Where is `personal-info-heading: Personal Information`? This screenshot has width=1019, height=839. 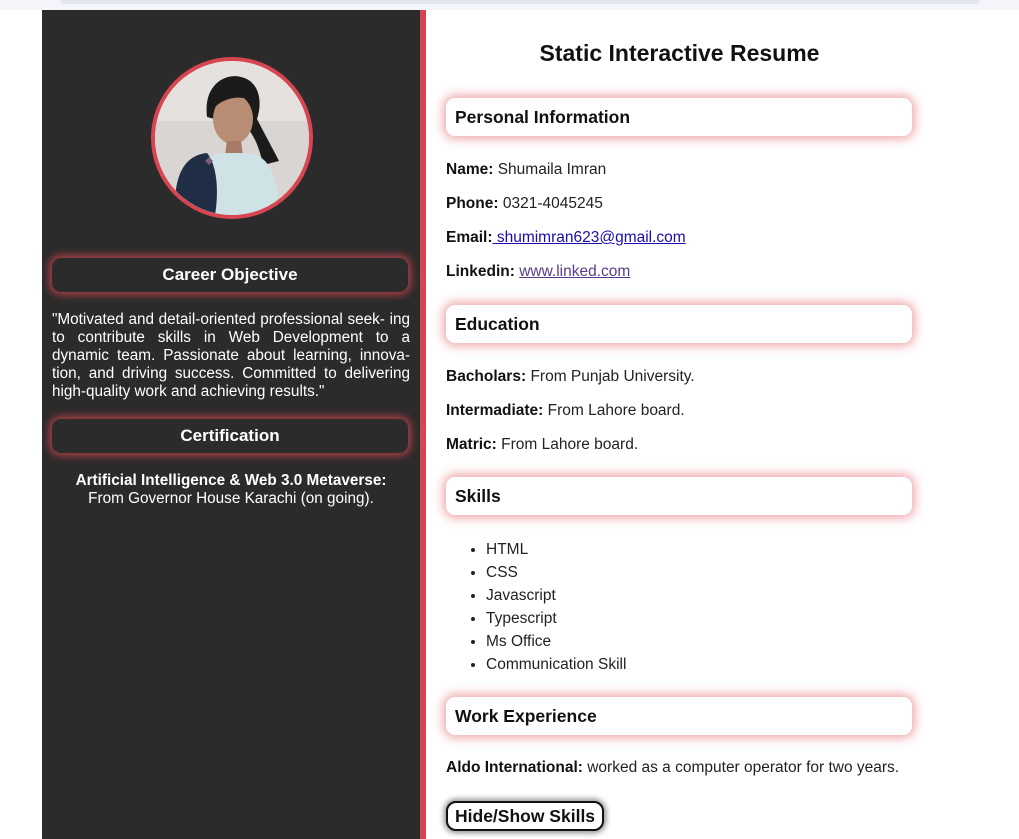 personal-info-heading: Personal Information is located at coordinates (679, 117).